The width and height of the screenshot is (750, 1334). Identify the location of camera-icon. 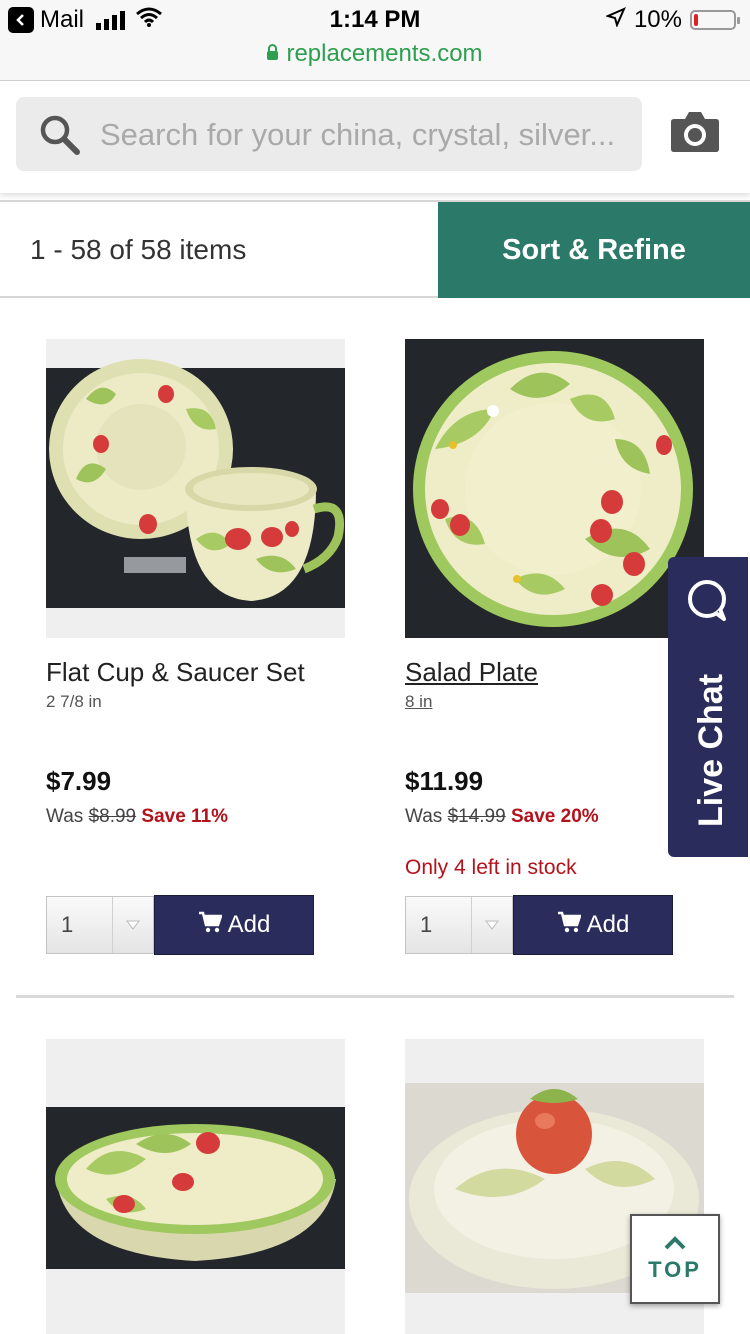
(695, 133).